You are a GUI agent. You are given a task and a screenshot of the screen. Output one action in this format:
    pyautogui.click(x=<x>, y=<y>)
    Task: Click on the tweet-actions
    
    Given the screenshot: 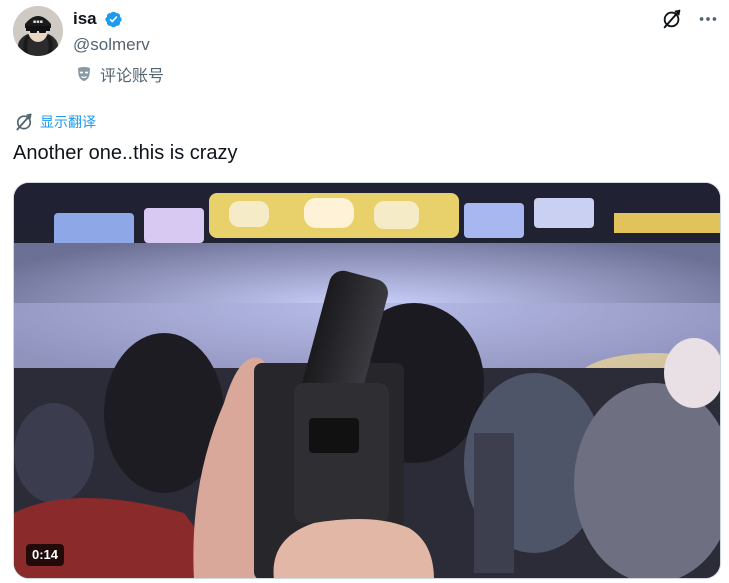 What is the action you would take?
    pyautogui.click(x=690, y=19)
    